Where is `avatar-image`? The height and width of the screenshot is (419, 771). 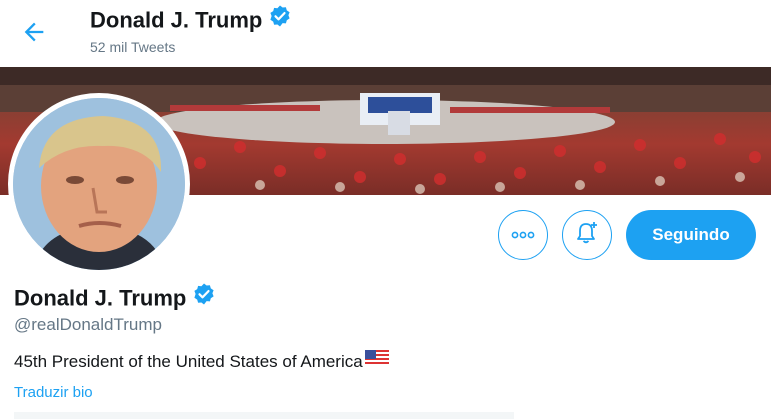
avatar-image is located at coordinates (99, 184).